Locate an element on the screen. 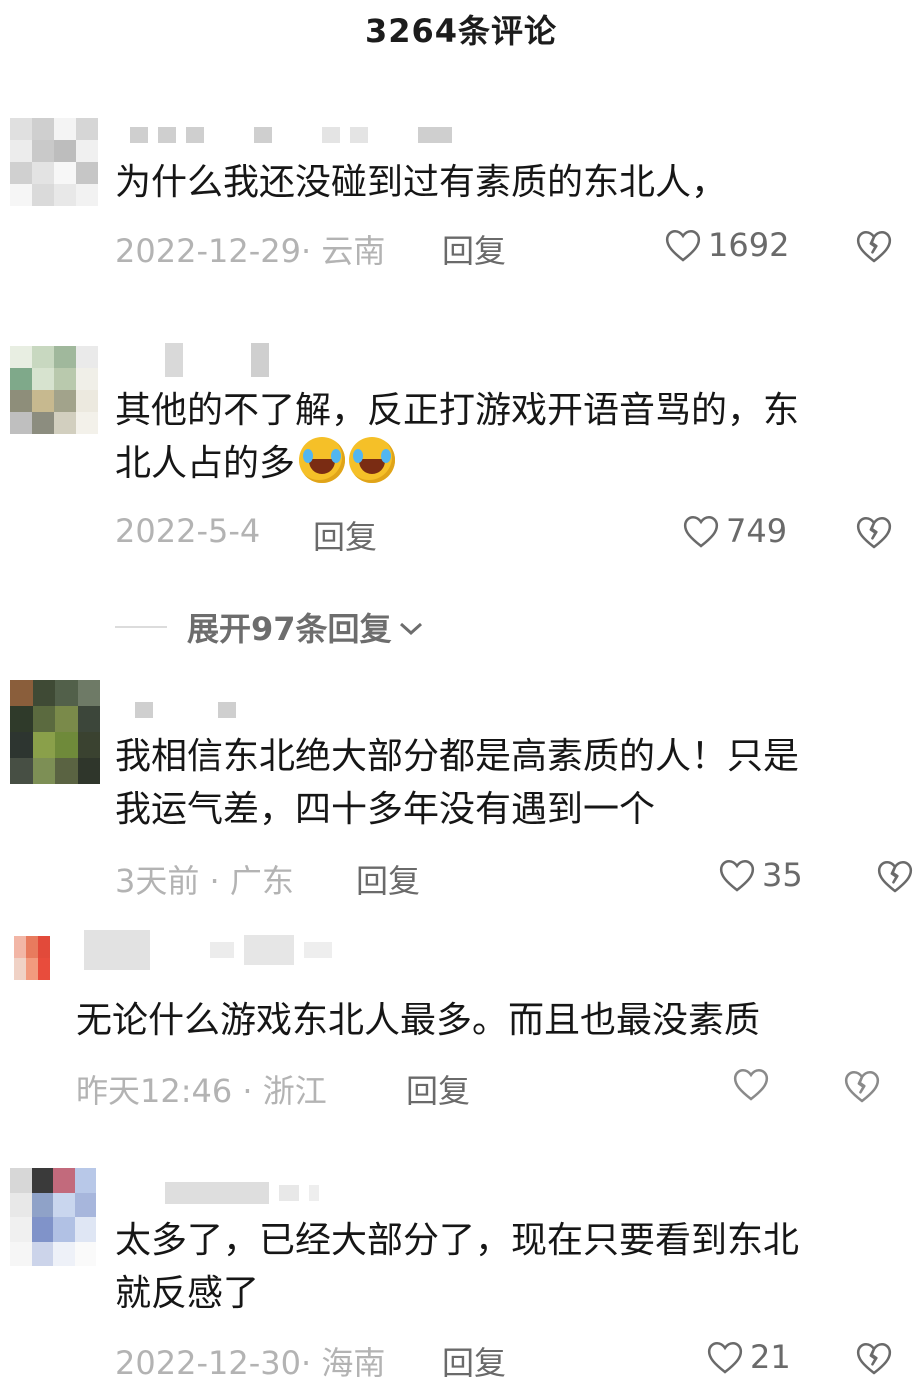 This screenshot has height=1398, width=922. comment-time-location: 2022-5-4 is located at coordinates (188, 531).